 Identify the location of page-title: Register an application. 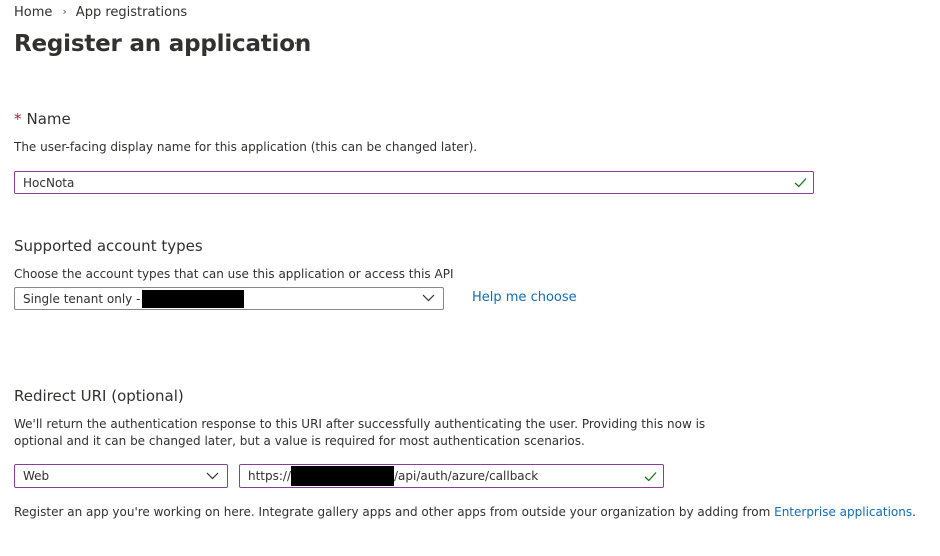
(163, 44).